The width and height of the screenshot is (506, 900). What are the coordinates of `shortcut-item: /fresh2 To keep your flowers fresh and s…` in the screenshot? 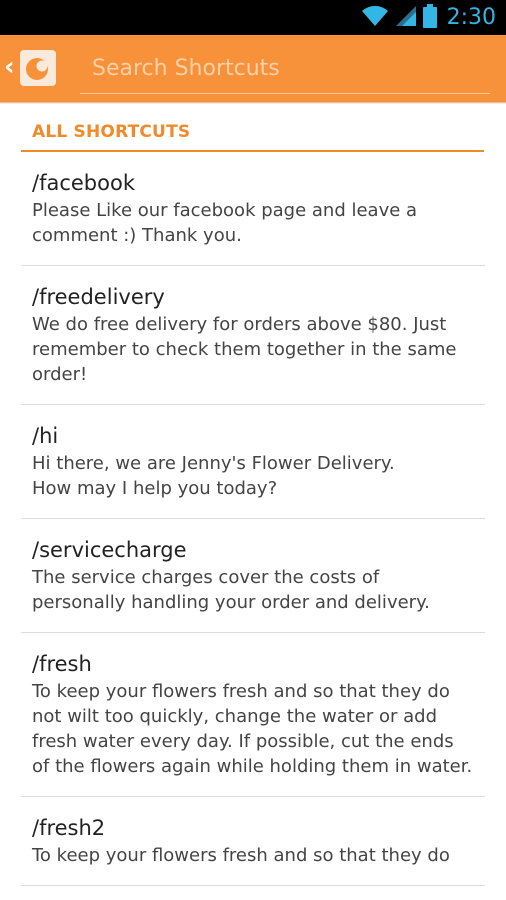 It's located at (253, 841).